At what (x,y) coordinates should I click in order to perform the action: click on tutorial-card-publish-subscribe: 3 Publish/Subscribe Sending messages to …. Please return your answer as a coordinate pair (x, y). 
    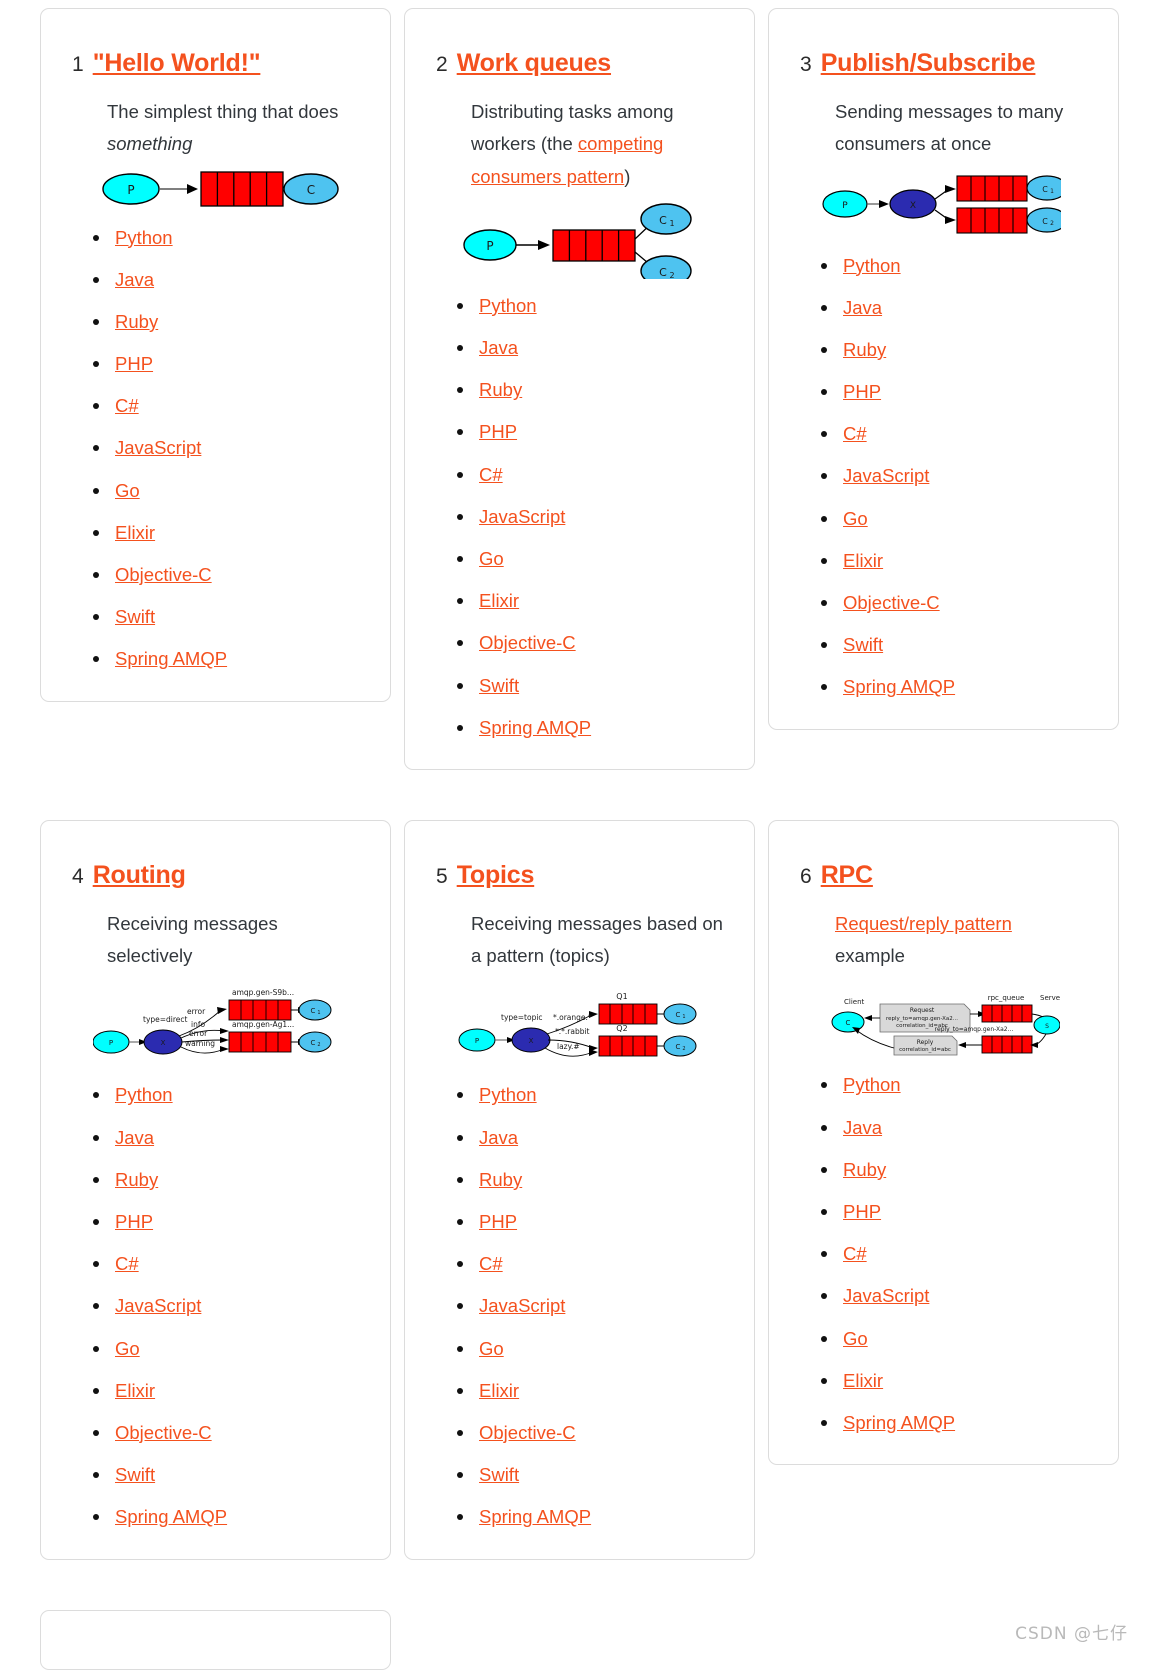
    Looking at the image, I should click on (943, 369).